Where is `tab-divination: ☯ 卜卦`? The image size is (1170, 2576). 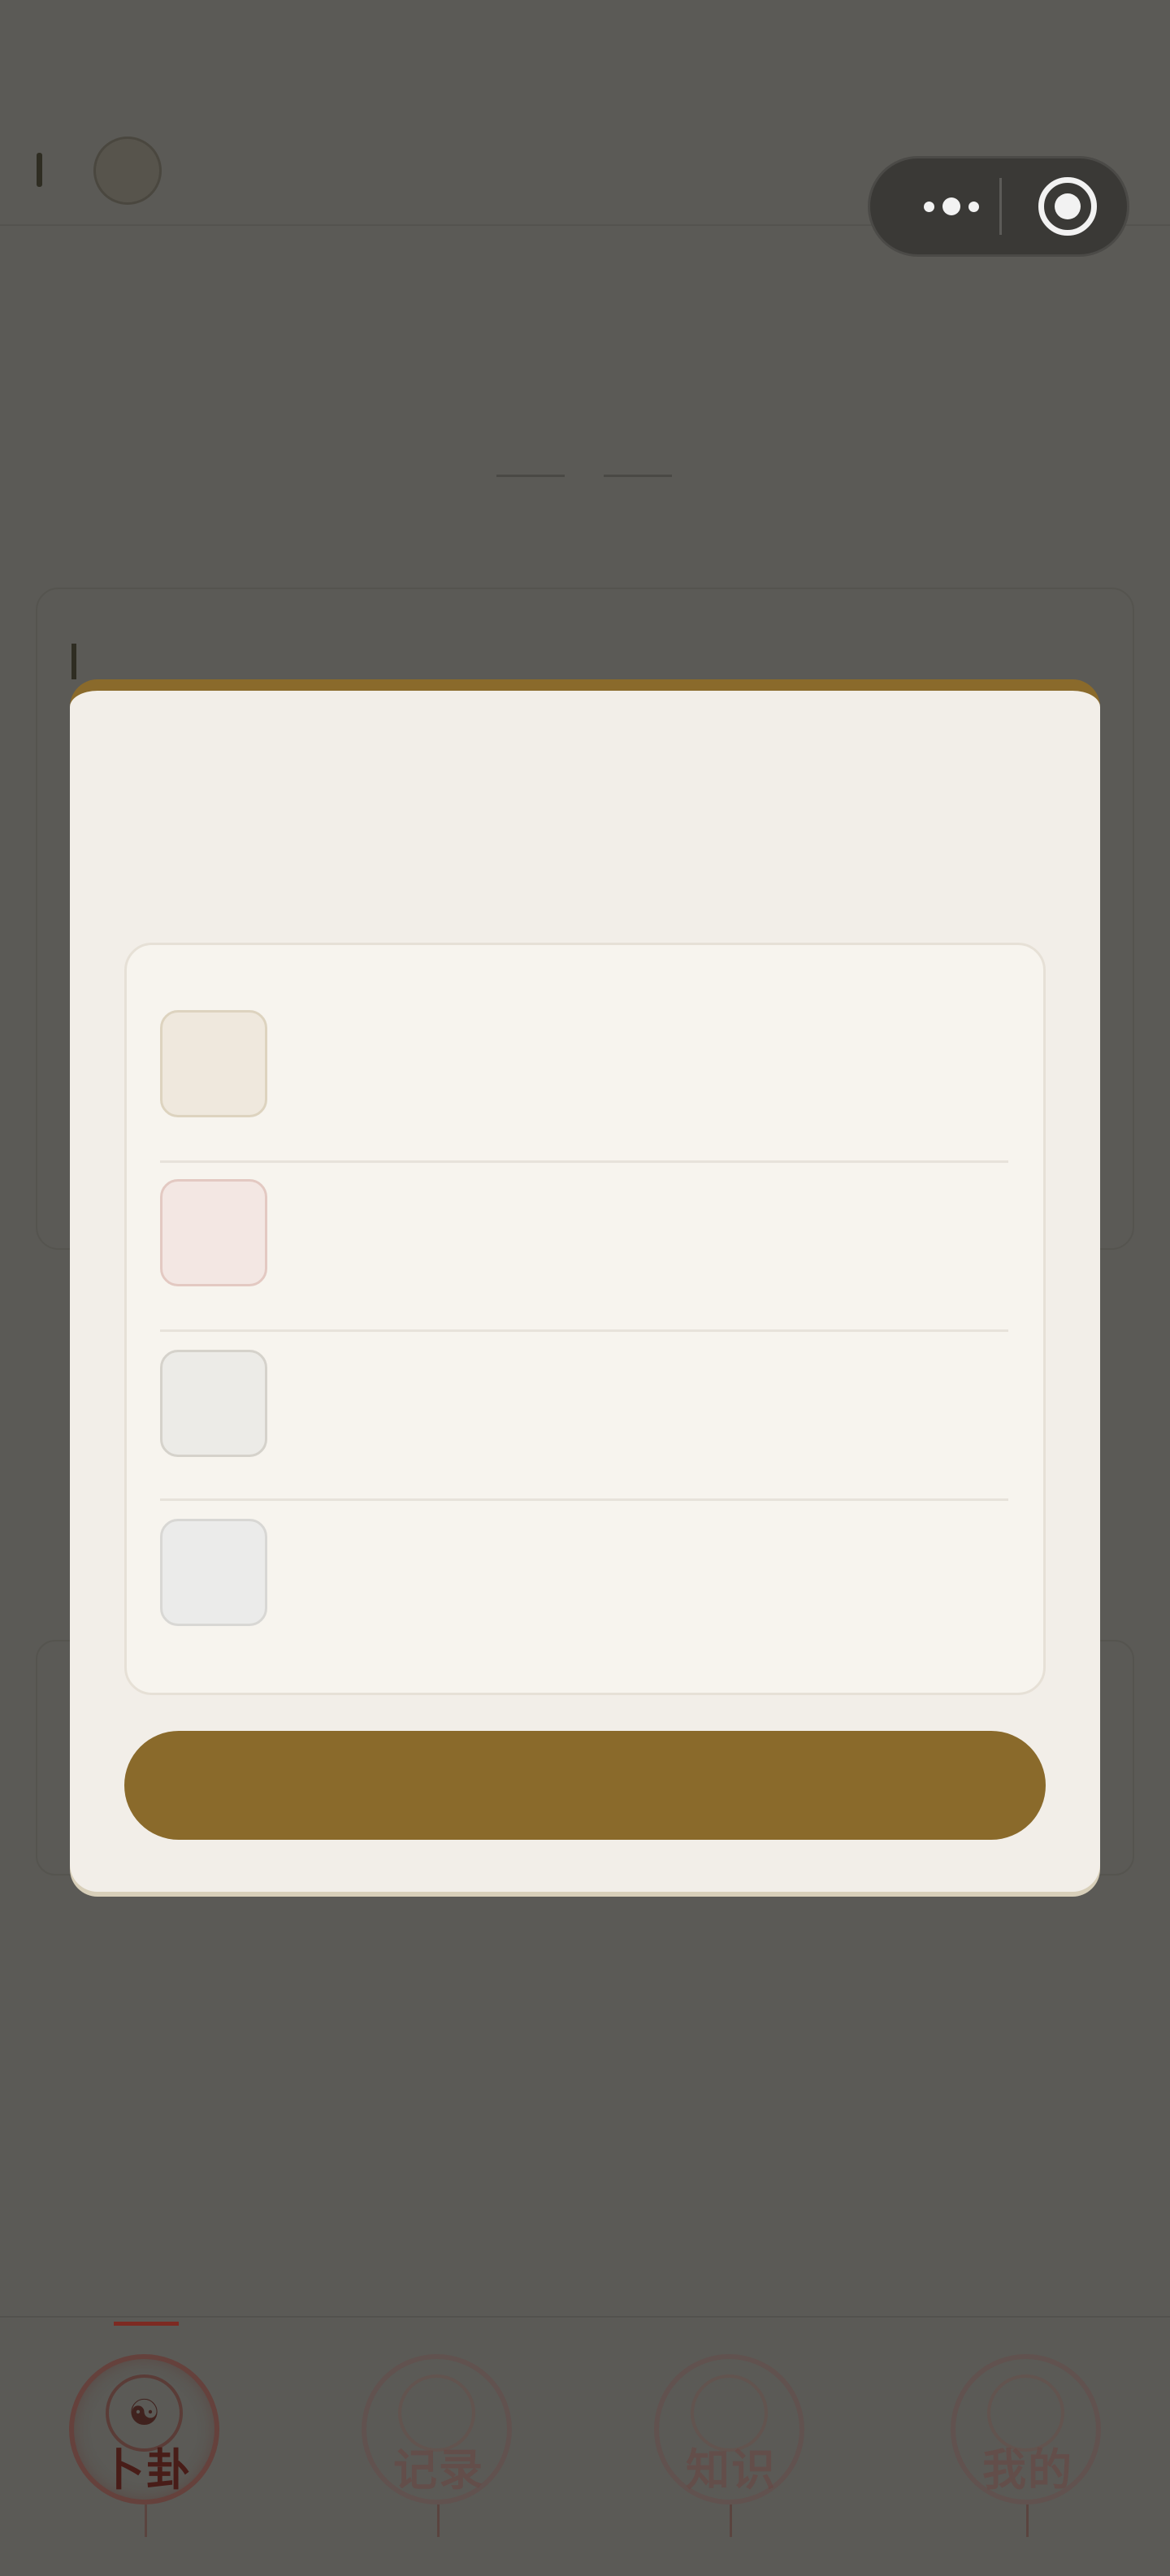
tab-divination: ☯ 卜卦 is located at coordinates (146, 2447).